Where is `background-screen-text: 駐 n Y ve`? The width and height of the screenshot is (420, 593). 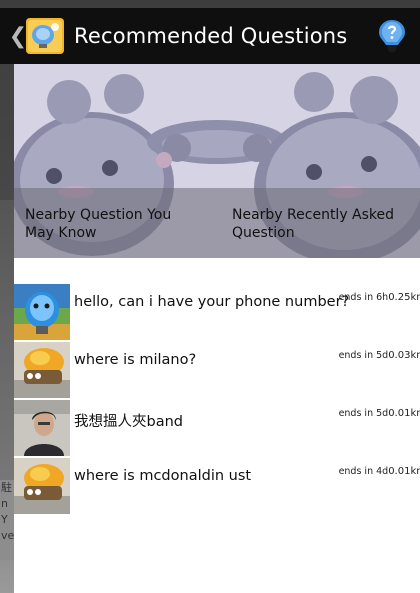
background-screen-text: 駐 n Y ve is located at coordinates (7, 520).